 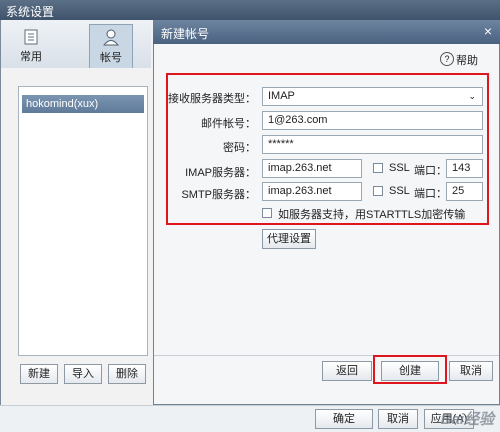 What do you see at coordinates (267, 213) in the screenshot?
I see `starttls-checkbox` at bounding box center [267, 213].